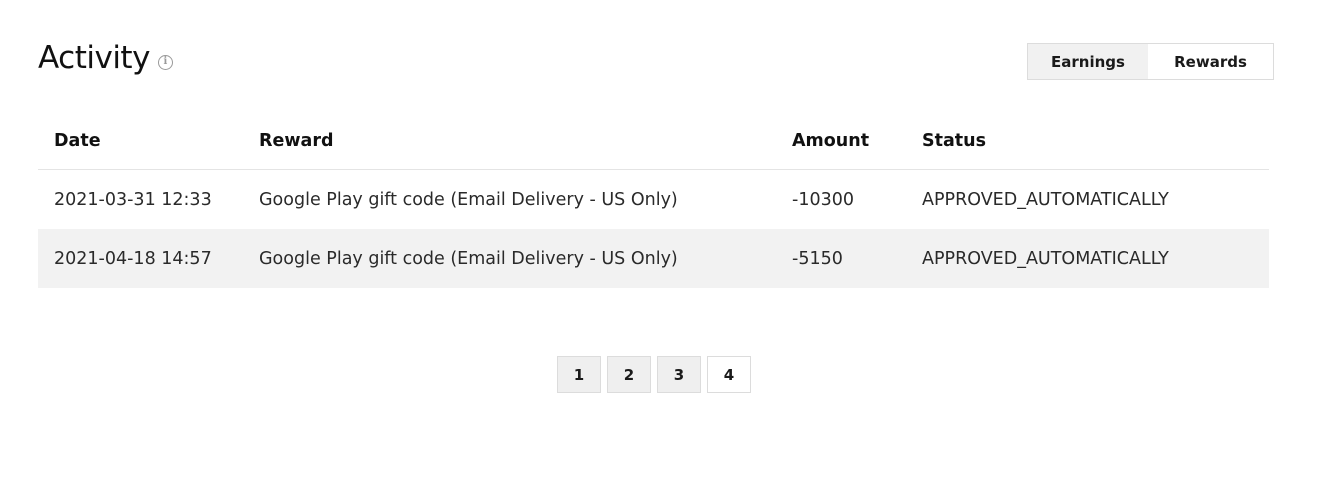  What do you see at coordinates (77, 140) in the screenshot?
I see `column-header-date: Date` at bounding box center [77, 140].